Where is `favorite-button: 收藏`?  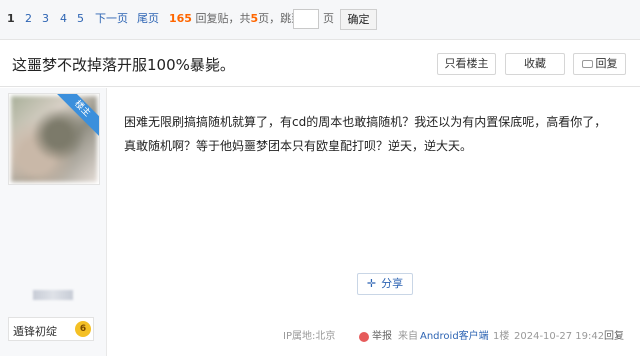 favorite-button: 收藏 is located at coordinates (535, 64).